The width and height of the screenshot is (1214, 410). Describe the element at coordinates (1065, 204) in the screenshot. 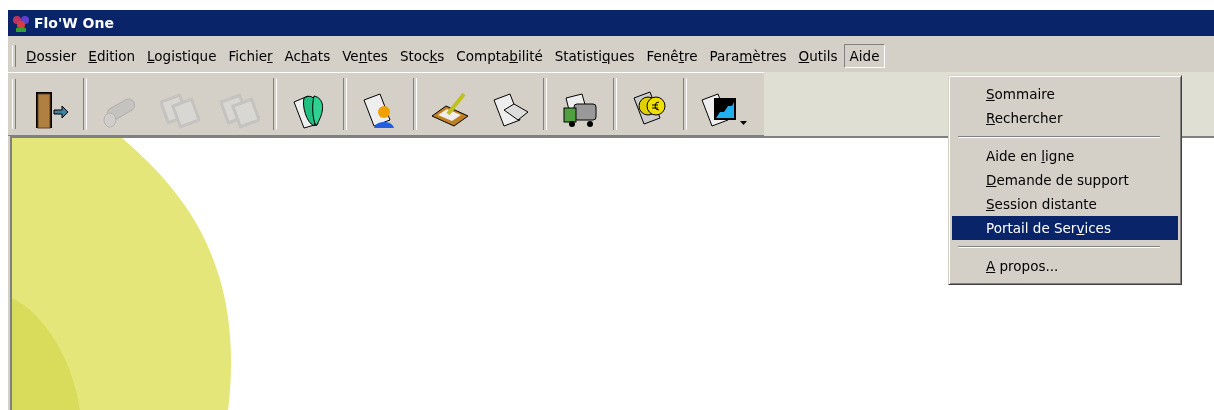

I see `menu-item: Session distante` at that location.